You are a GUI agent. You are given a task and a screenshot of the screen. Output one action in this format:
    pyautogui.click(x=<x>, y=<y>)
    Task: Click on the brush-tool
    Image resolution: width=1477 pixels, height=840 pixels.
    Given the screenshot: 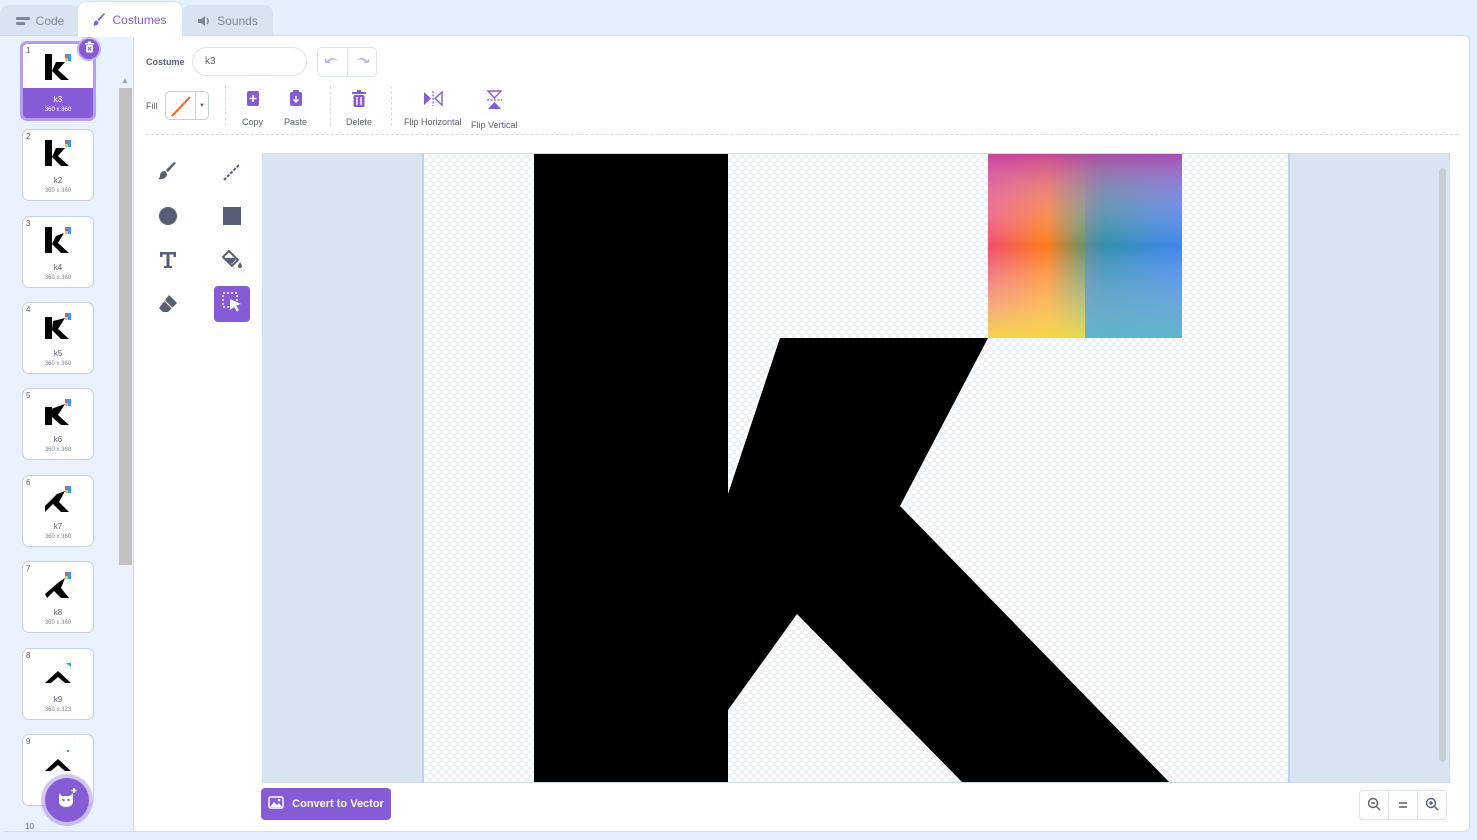 What is the action you would take?
    pyautogui.click(x=168, y=174)
    